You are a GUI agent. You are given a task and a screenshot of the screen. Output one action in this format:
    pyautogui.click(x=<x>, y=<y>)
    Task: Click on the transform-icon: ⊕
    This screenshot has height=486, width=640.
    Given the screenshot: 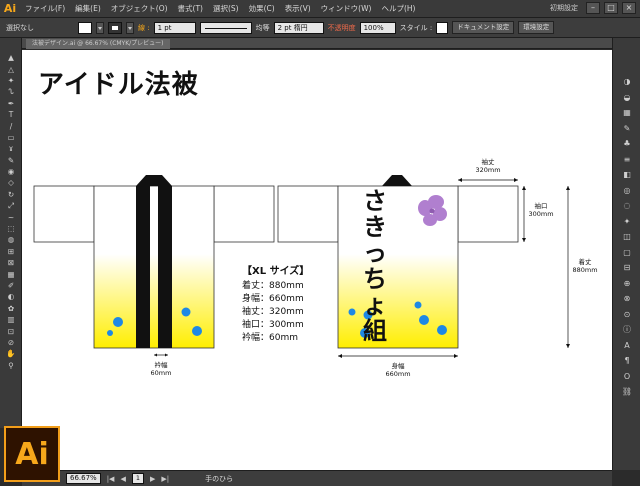 What is the action you would take?
    pyautogui.click(x=626, y=284)
    